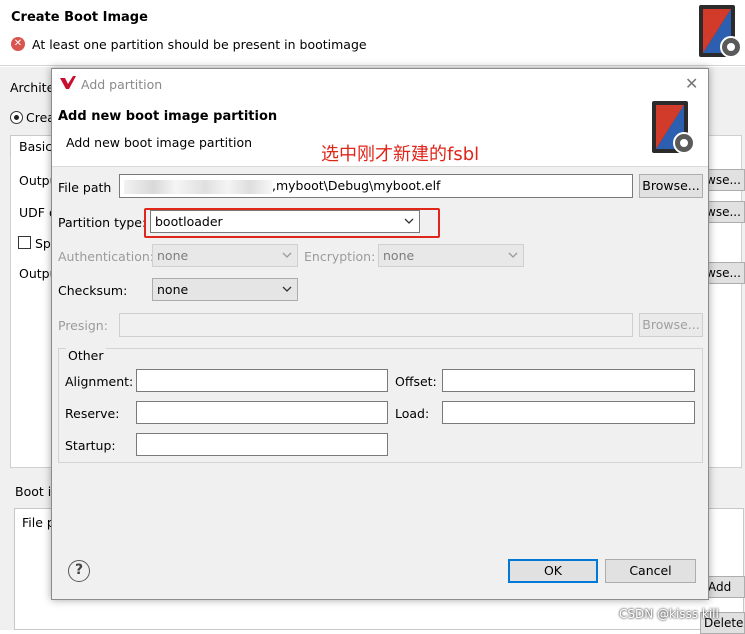  Describe the element at coordinates (16, 117) in the screenshot. I see `create-radio` at that location.